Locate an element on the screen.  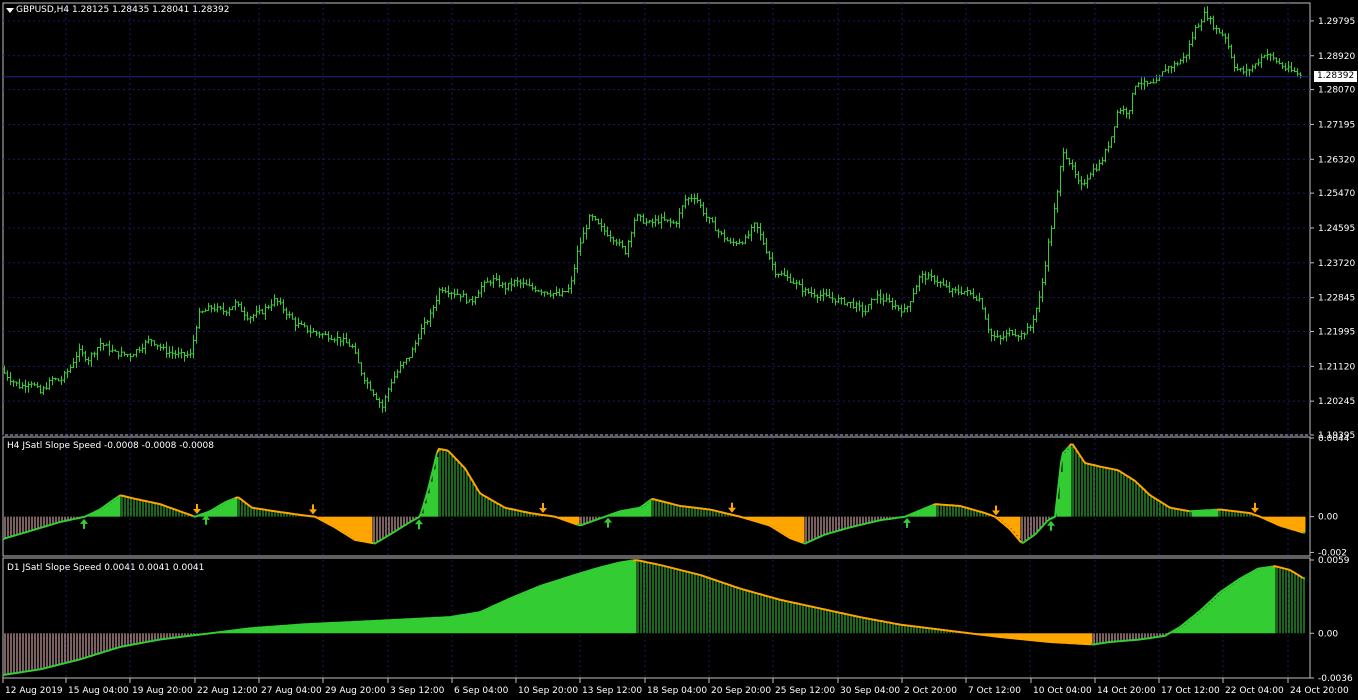
price-axis-label: 1.24595 is located at coordinates (1336, 229).